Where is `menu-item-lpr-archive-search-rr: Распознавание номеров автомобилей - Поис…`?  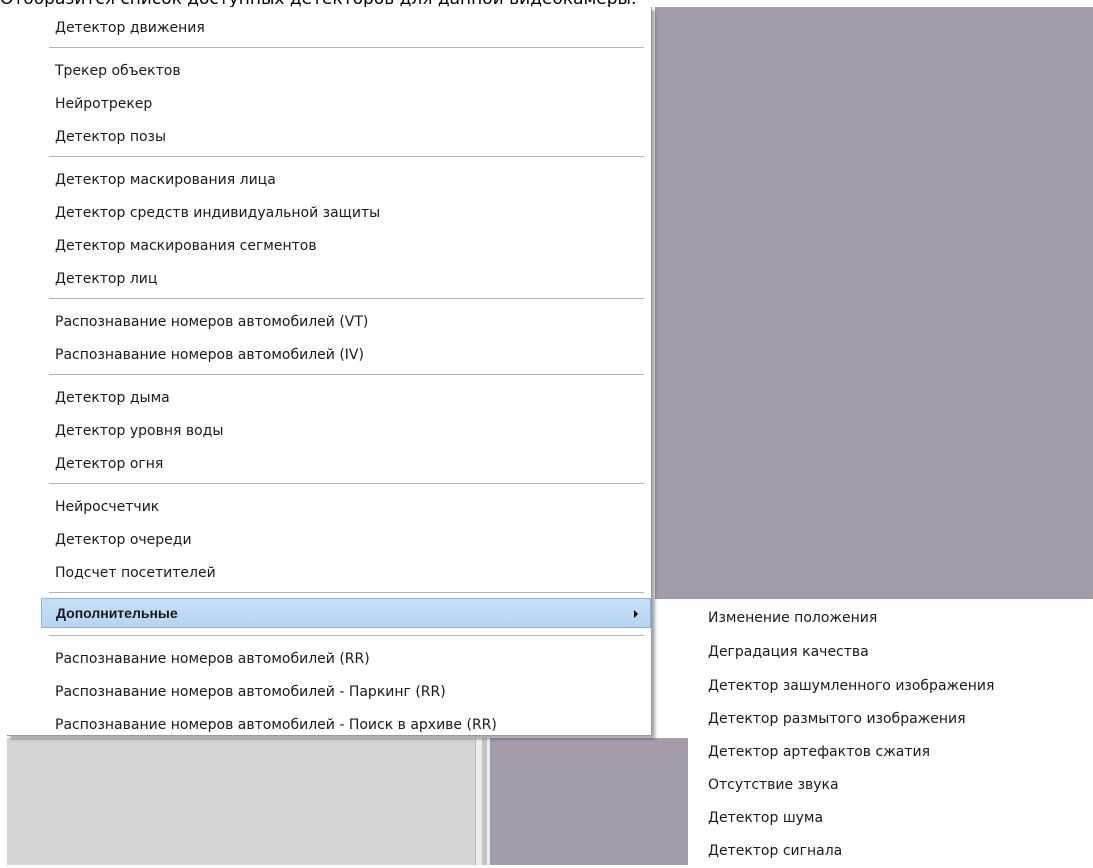 menu-item-lpr-archive-search-rr: Распознавание номеров автомобилей - Поис… is located at coordinates (327, 725).